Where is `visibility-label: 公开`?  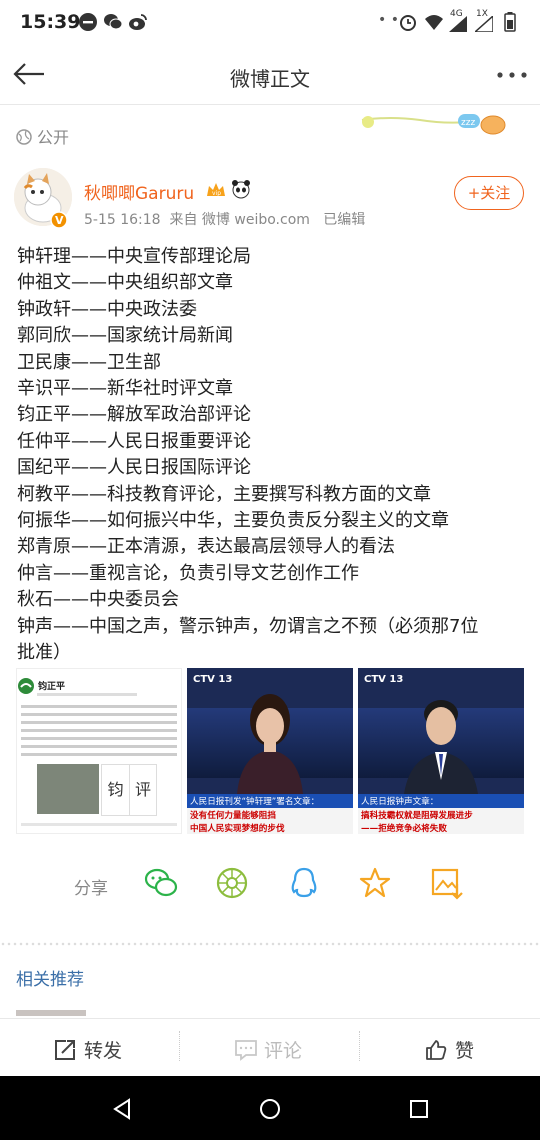
visibility-label: 公开 is located at coordinates (53, 137).